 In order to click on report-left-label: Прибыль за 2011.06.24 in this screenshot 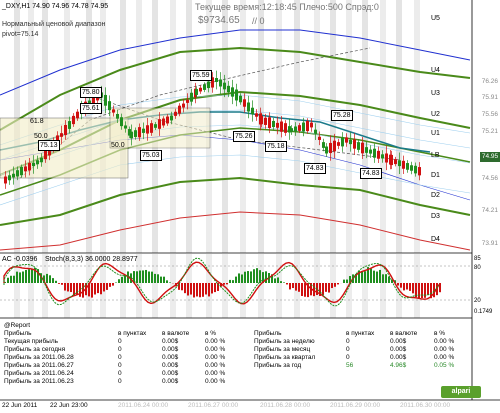, I will do `click(39, 373)`.